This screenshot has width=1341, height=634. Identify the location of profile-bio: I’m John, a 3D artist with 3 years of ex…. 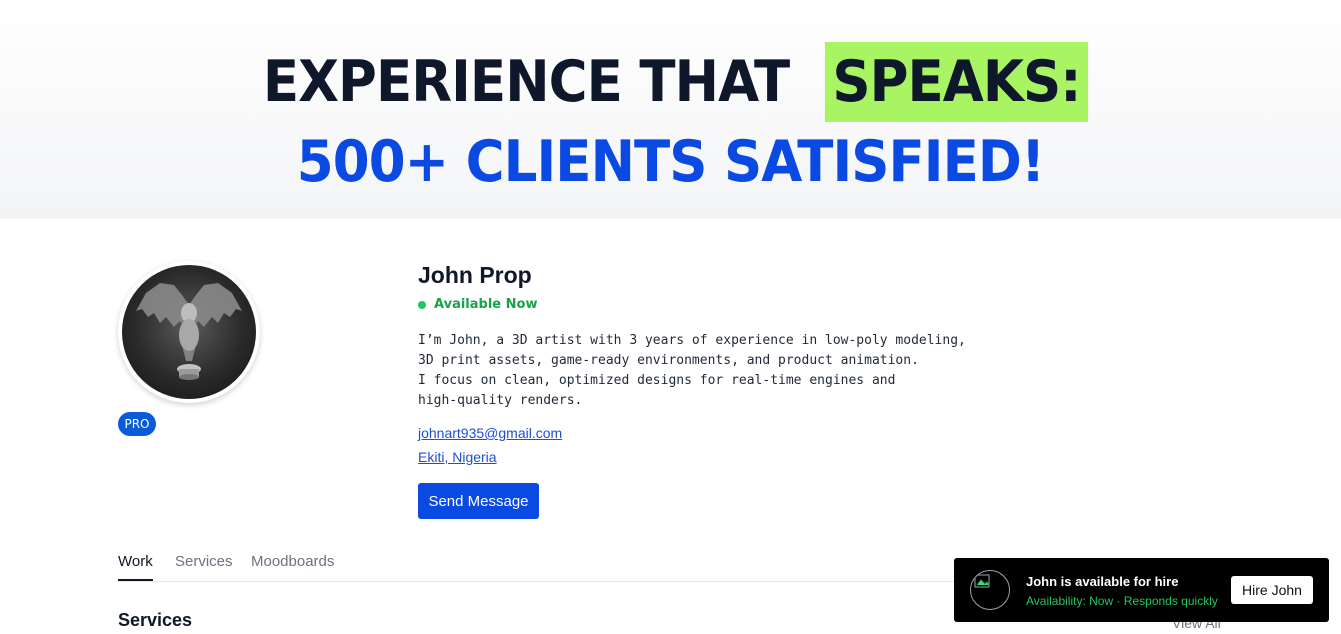
(692, 370).